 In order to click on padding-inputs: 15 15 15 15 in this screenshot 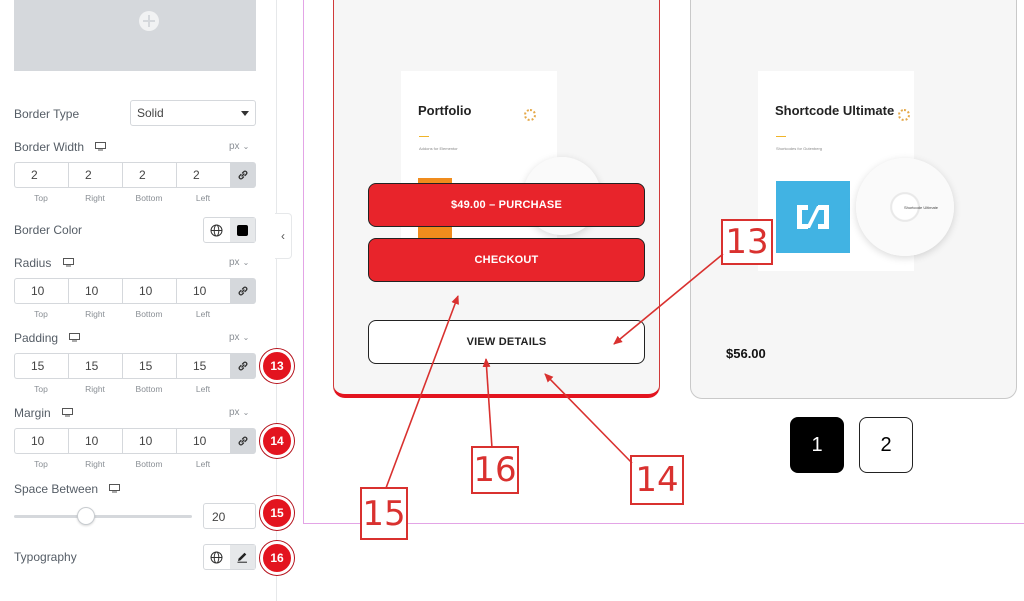, I will do `click(135, 366)`.